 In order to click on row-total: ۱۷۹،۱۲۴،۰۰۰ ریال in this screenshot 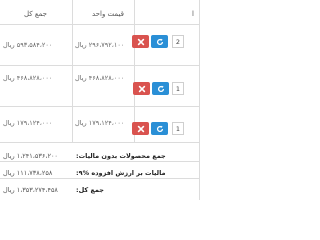, I will do `click(28, 123)`.